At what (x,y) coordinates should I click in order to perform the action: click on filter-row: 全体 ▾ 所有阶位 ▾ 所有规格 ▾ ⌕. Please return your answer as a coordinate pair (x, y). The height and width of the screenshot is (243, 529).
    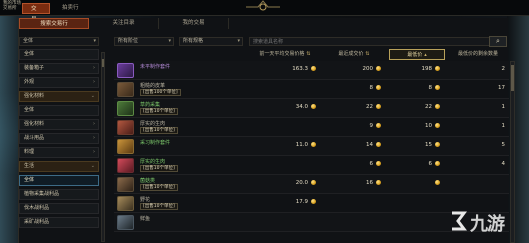
    Looking at the image, I should click on (264, 41).